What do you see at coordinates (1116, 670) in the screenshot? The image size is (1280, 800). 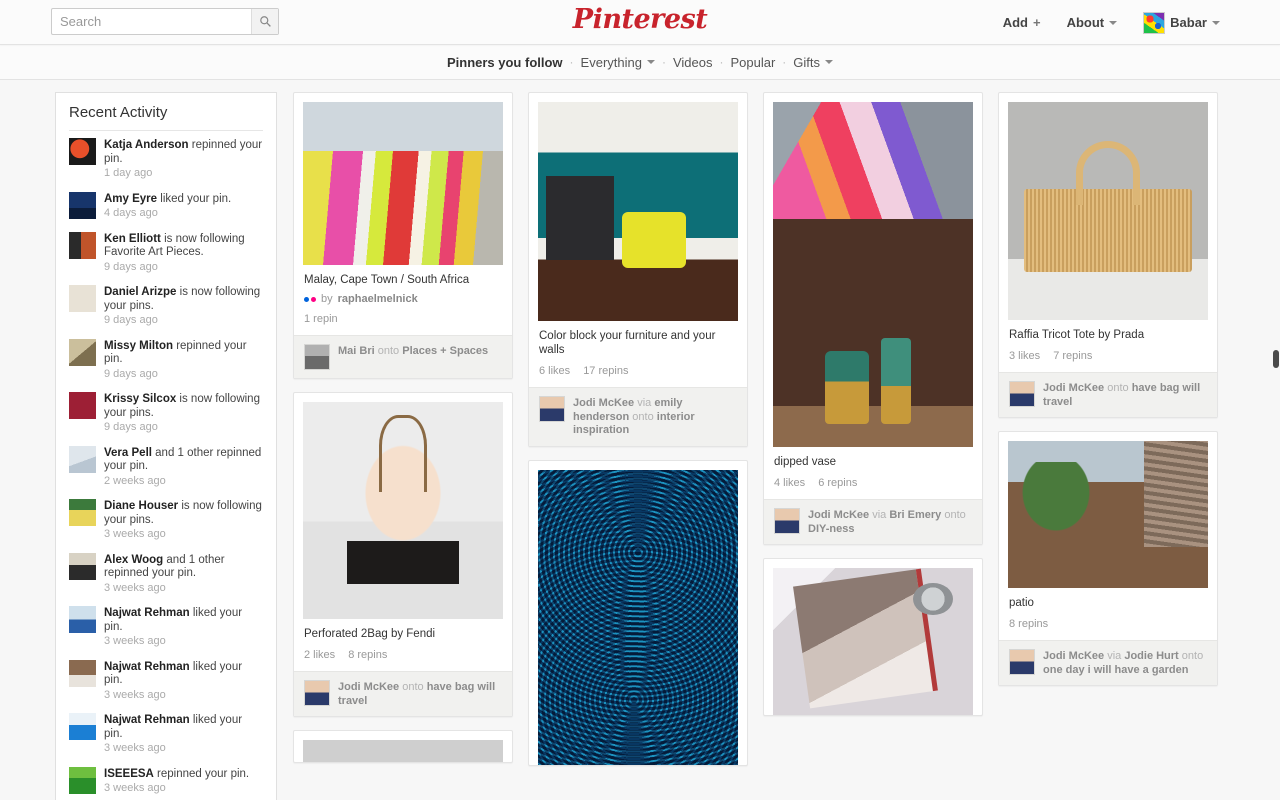 I see `board-name: one day i will have a garden` at bounding box center [1116, 670].